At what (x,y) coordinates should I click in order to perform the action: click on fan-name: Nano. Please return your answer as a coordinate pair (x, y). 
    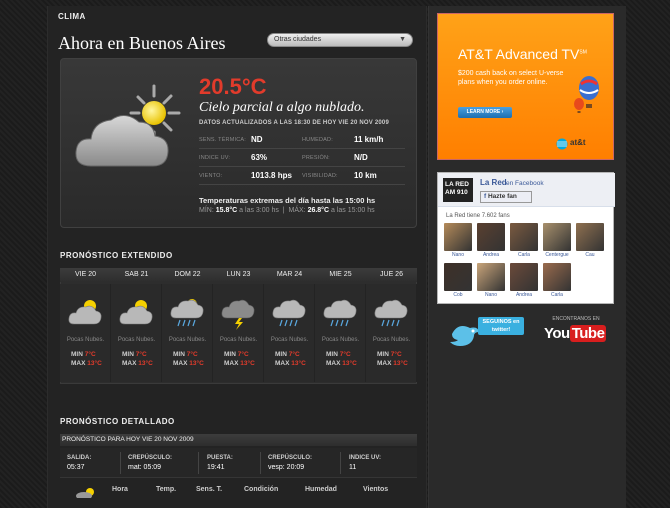
    Looking at the image, I should click on (491, 295).